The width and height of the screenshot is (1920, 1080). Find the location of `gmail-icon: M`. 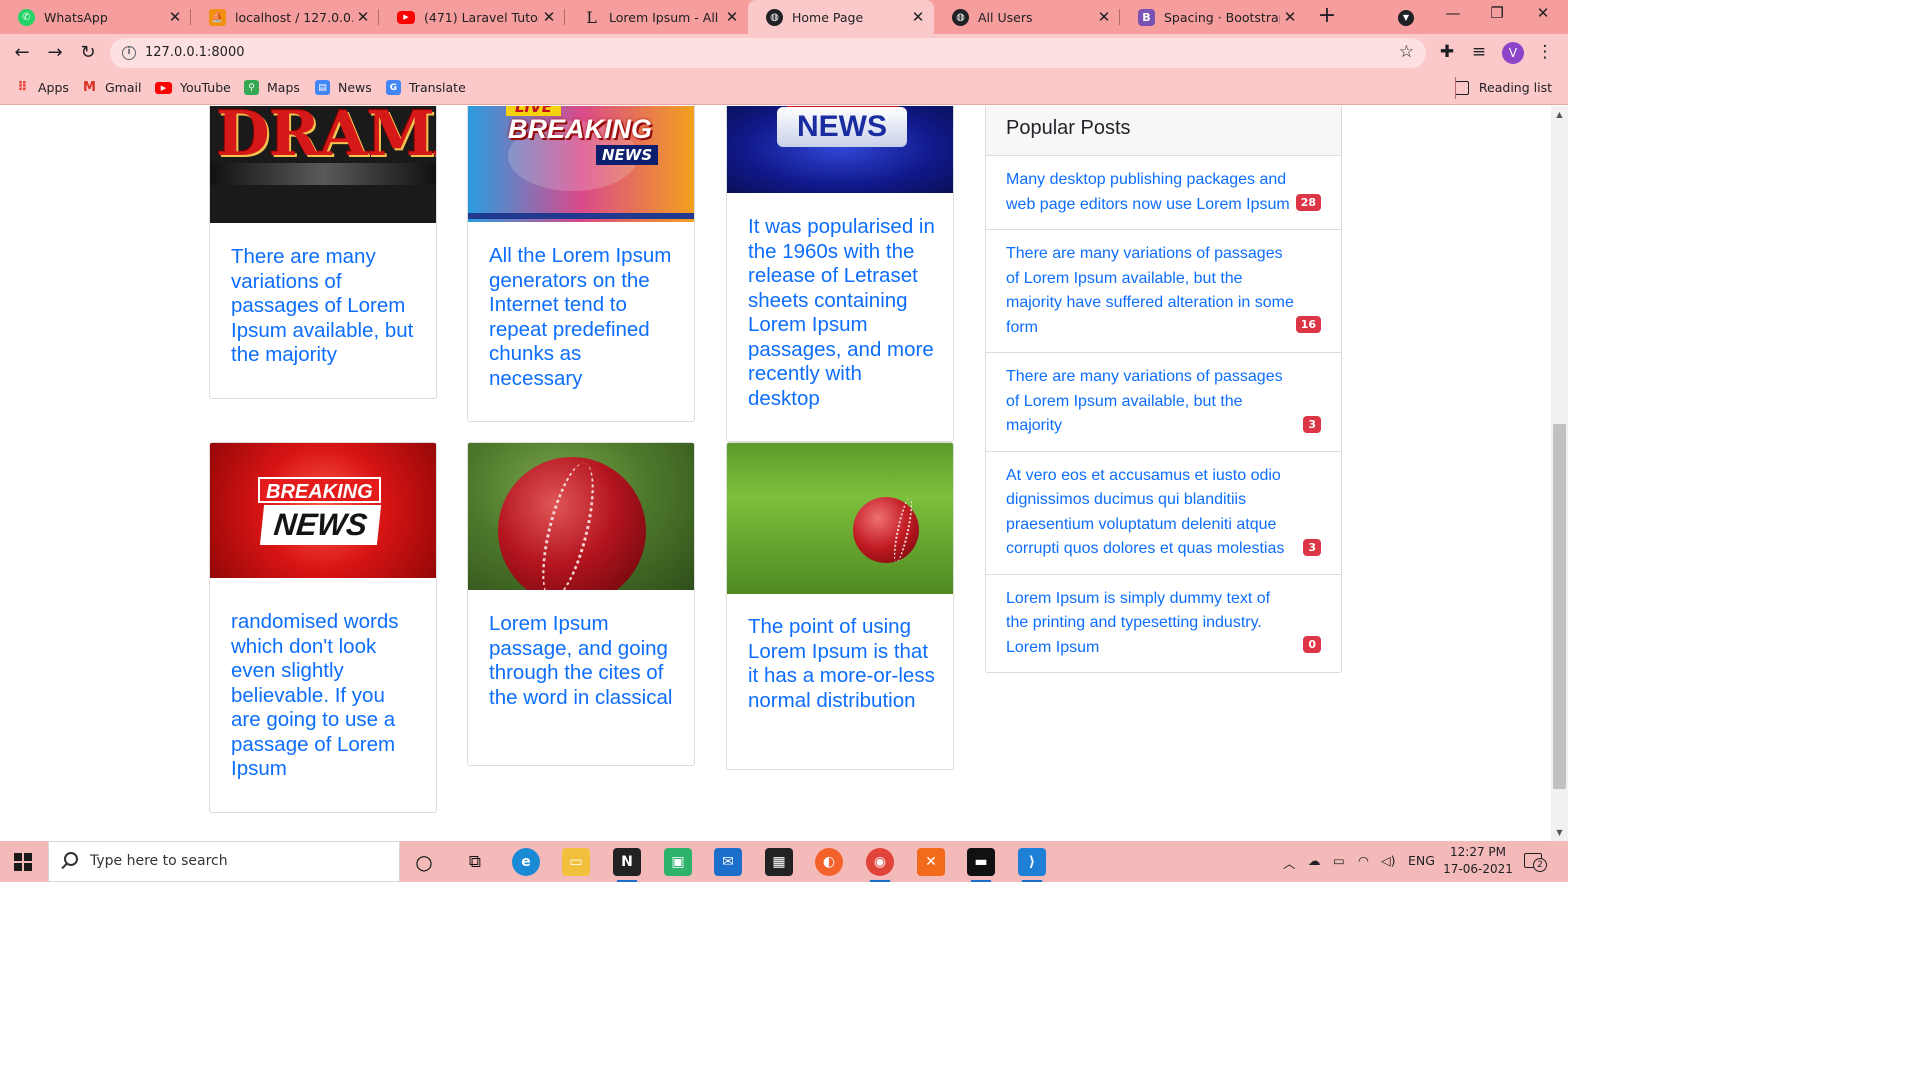

gmail-icon: M is located at coordinates (89, 87).